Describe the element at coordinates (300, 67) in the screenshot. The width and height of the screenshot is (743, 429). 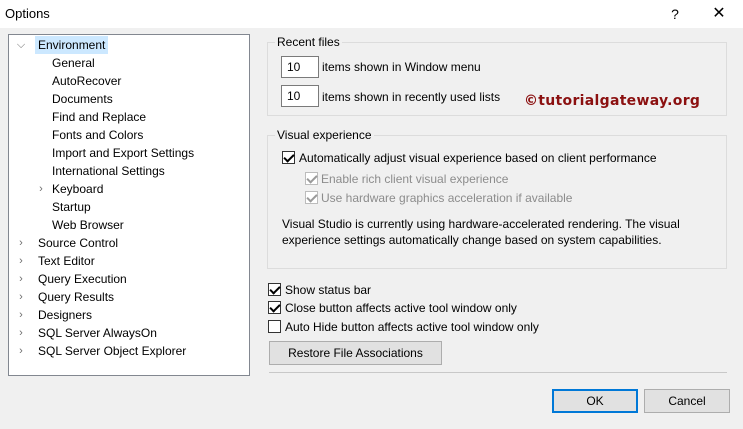
I see `window-menu-count-input: 10` at that location.